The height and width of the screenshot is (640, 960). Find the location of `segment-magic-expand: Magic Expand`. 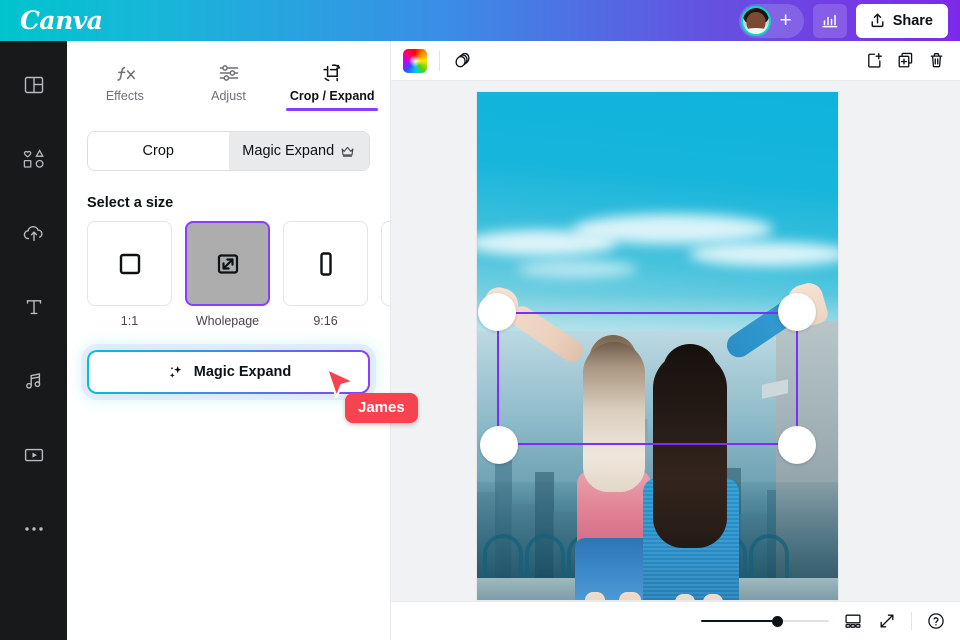

segment-magic-expand: Magic Expand is located at coordinates (298, 151).